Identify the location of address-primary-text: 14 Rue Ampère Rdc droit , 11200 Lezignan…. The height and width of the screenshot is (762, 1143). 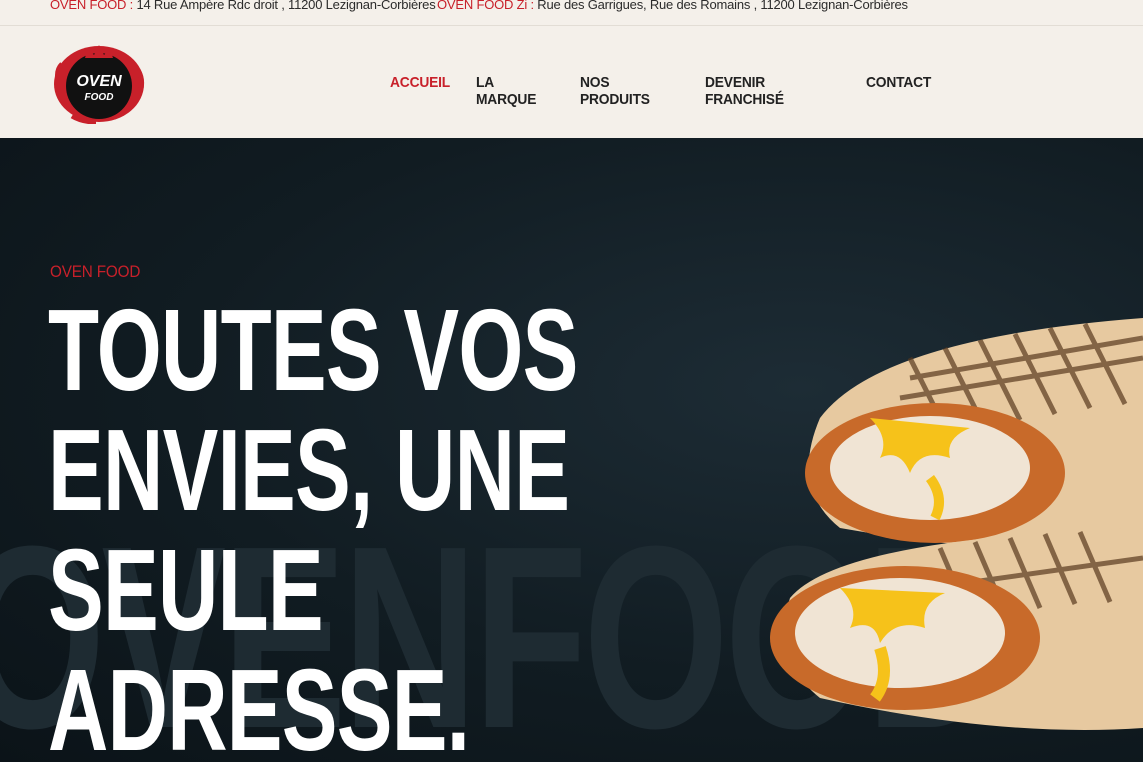
(286, 6).